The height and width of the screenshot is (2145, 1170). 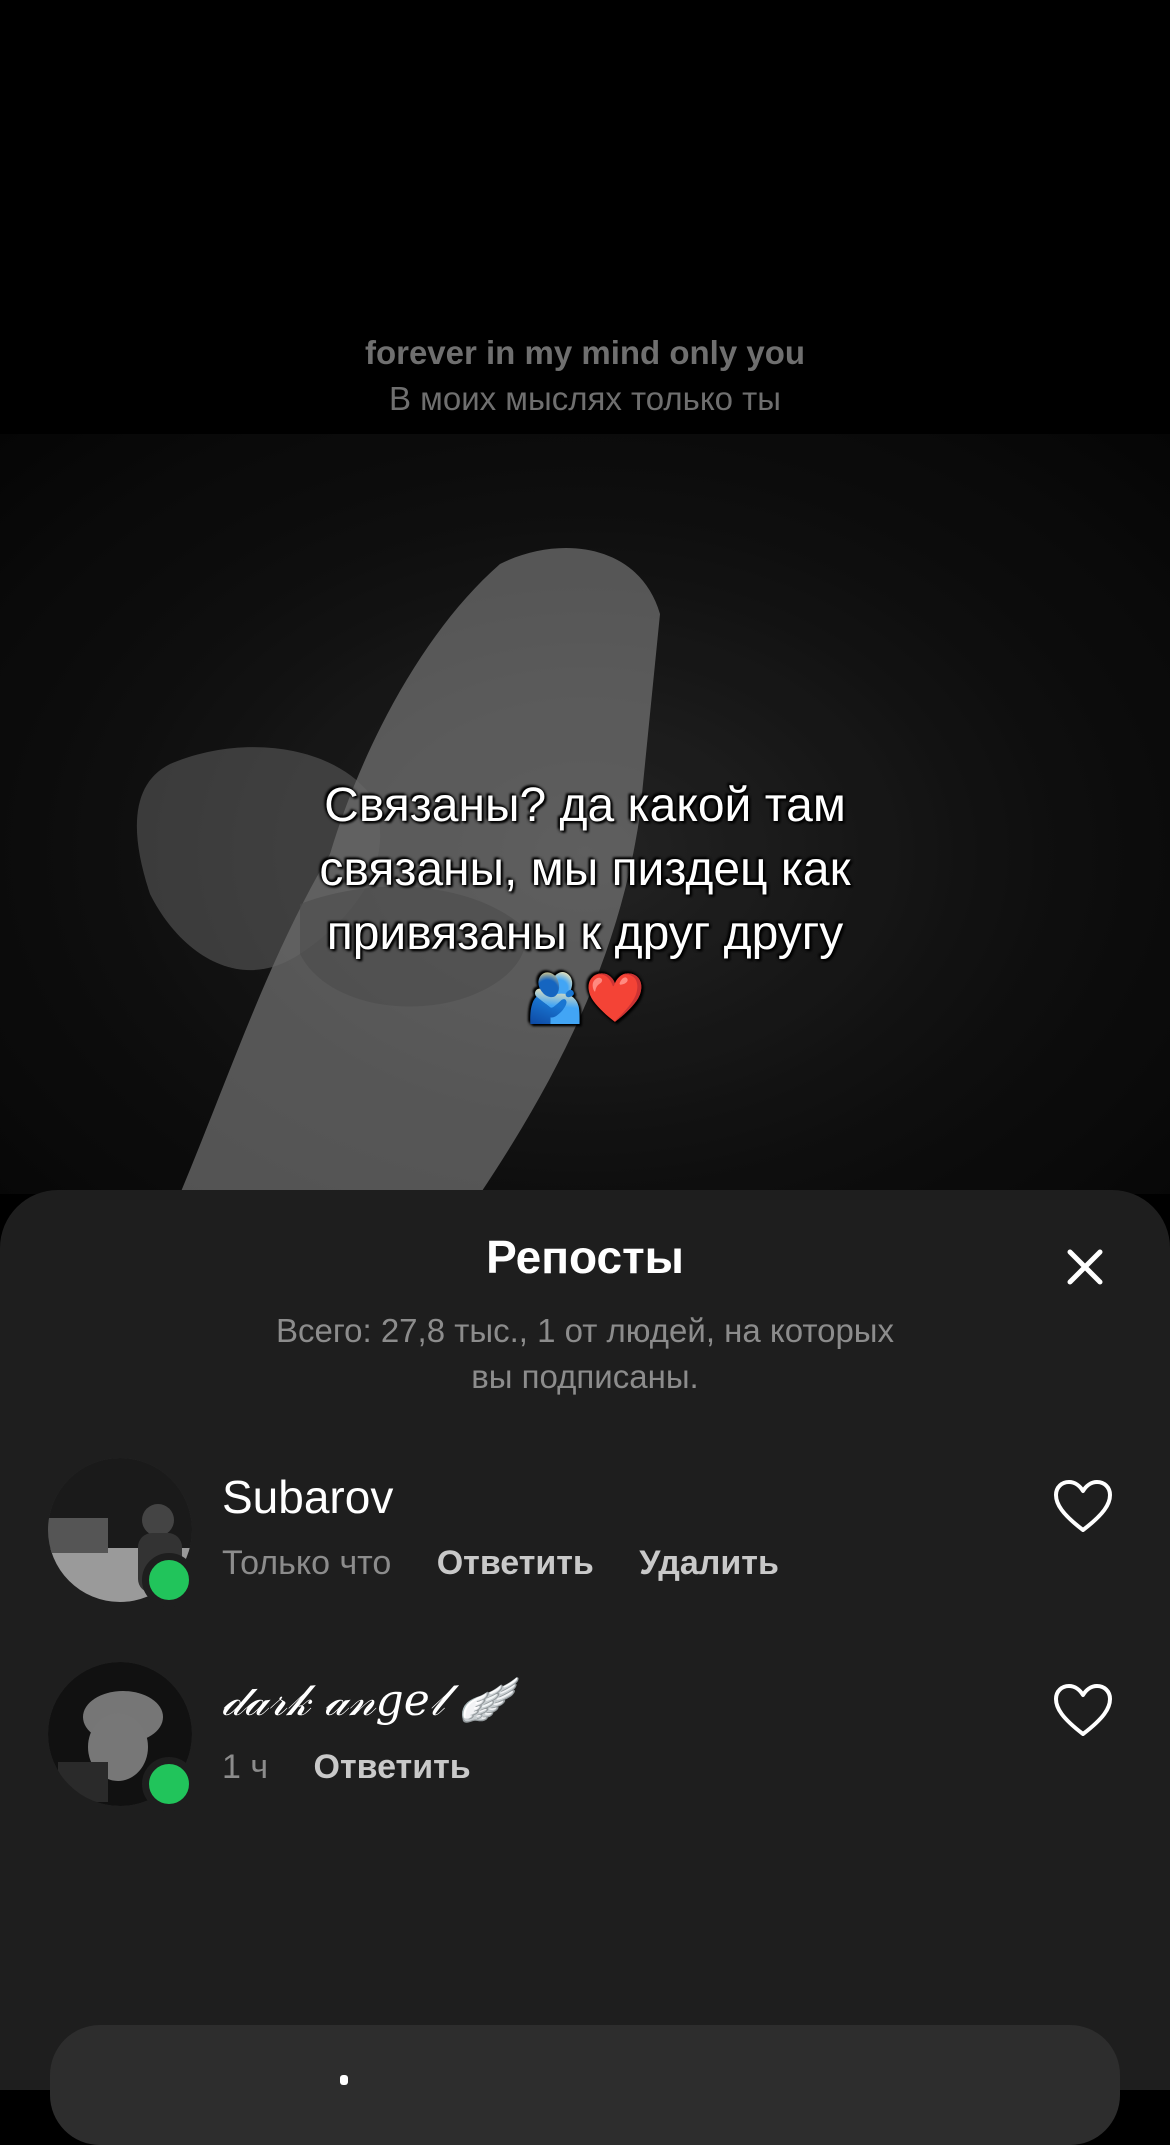 What do you see at coordinates (585, 1538) in the screenshot?
I see `repost-item: Subarov Только что Ответить Удалить` at bounding box center [585, 1538].